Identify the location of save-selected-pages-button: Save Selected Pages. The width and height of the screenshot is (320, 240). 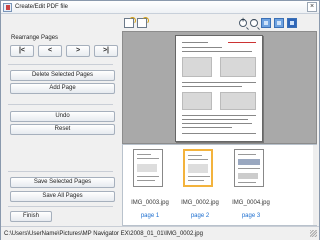
(62, 182).